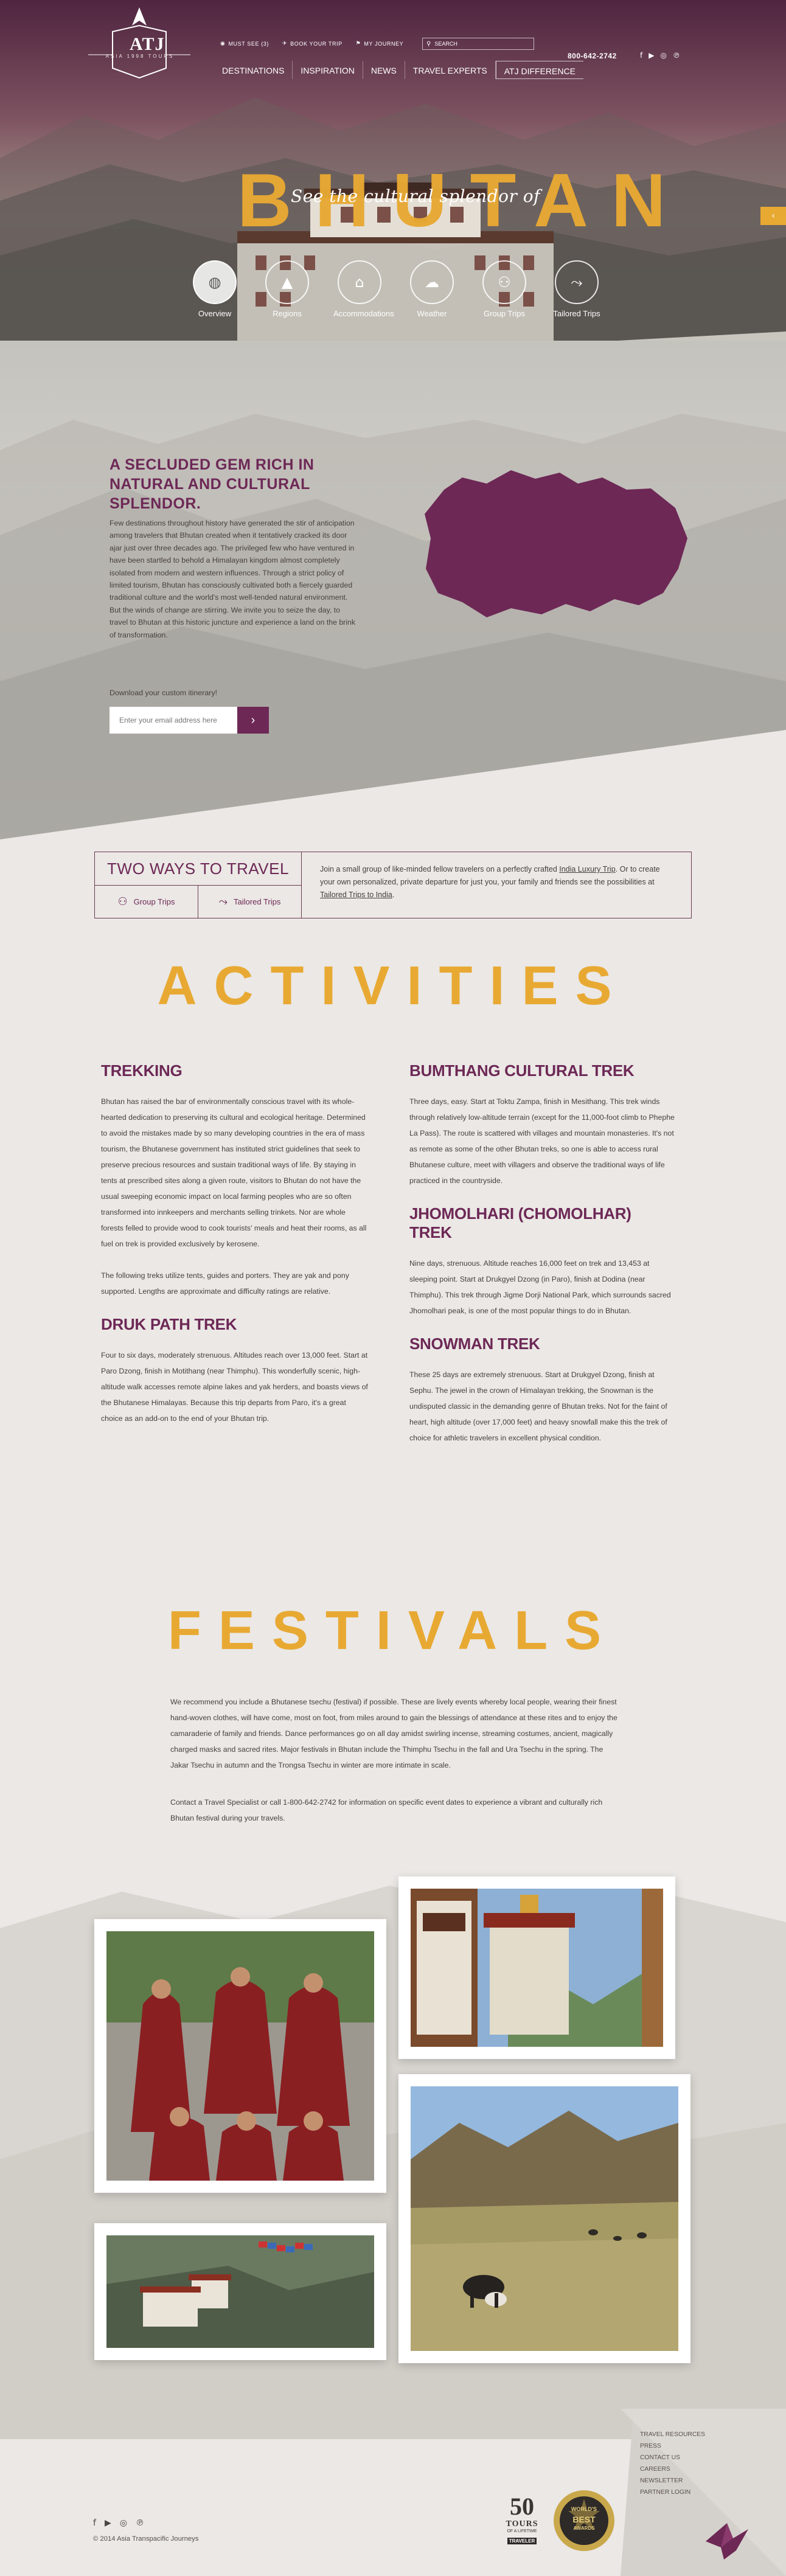  What do you see at coordinates (522, 1070) in the screenshot?
I see `bumthang-heading: BUMTHANG CULTURAL TREK` at bounding box center [522, 1070].